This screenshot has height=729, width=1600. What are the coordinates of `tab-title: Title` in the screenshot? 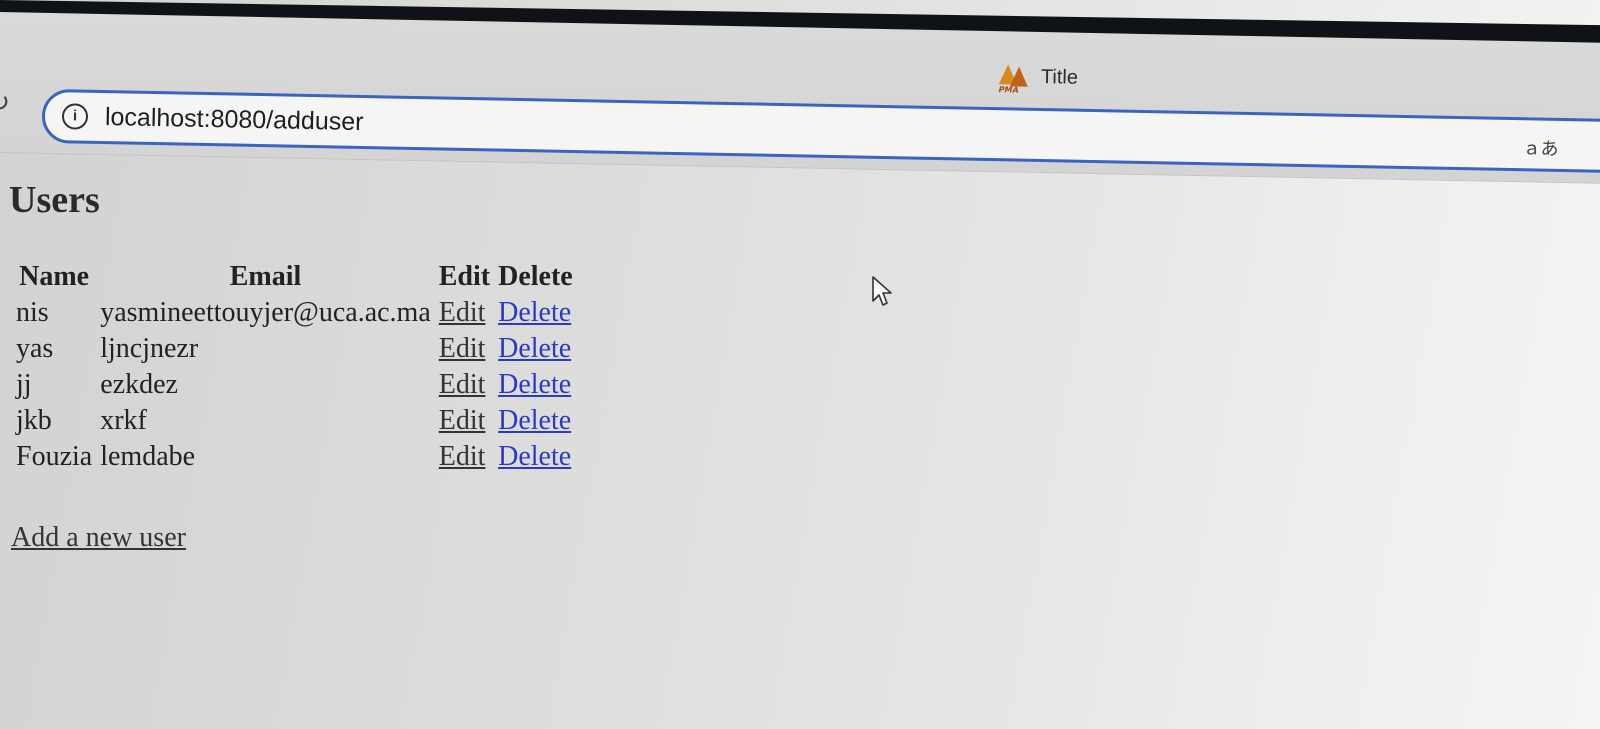 It's located at (1059, 77).